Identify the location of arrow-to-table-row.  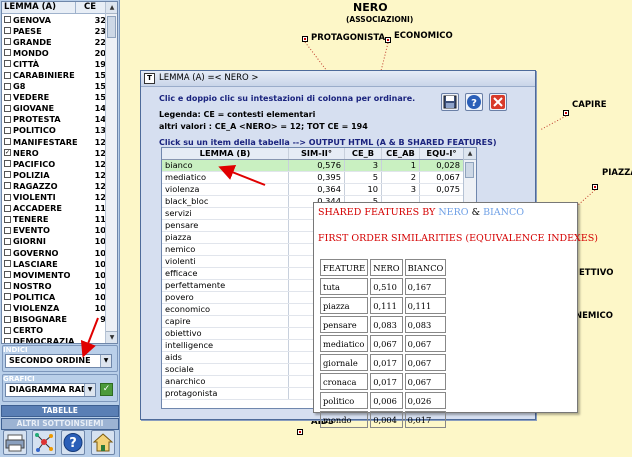
(242, 175).